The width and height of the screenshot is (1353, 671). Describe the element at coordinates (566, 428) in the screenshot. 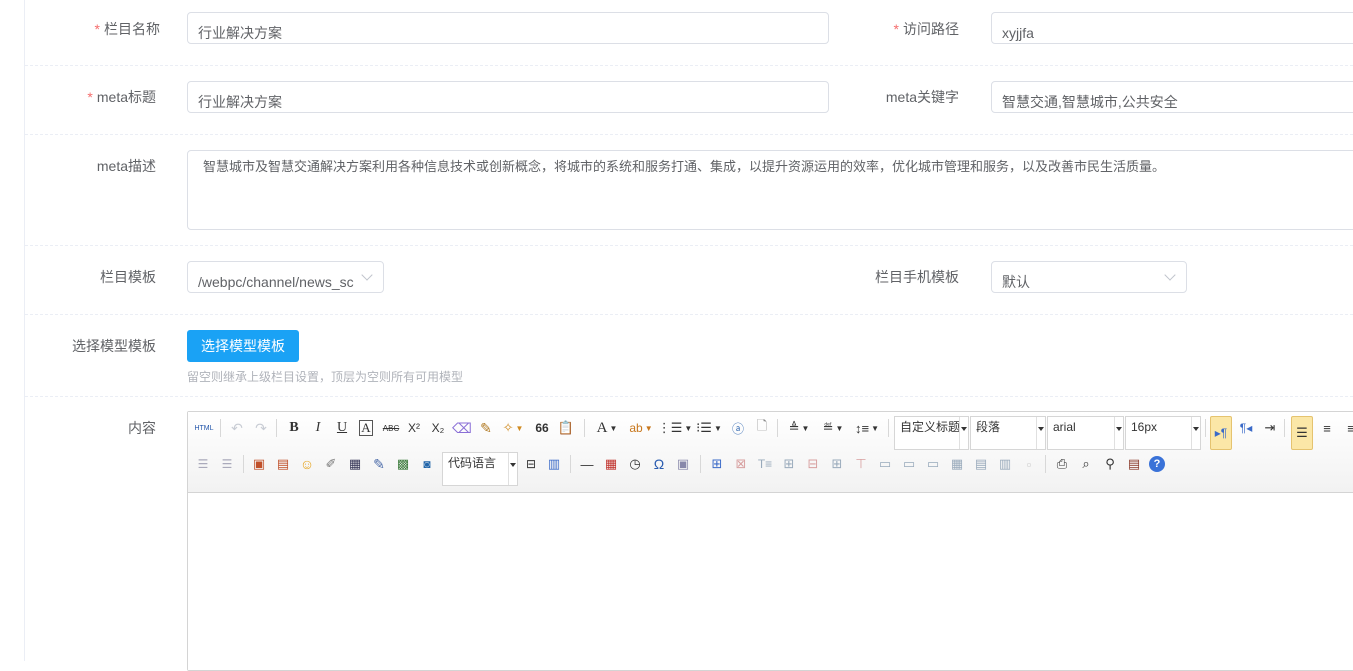

I see `paste-plain-icon: 📋` at that location.